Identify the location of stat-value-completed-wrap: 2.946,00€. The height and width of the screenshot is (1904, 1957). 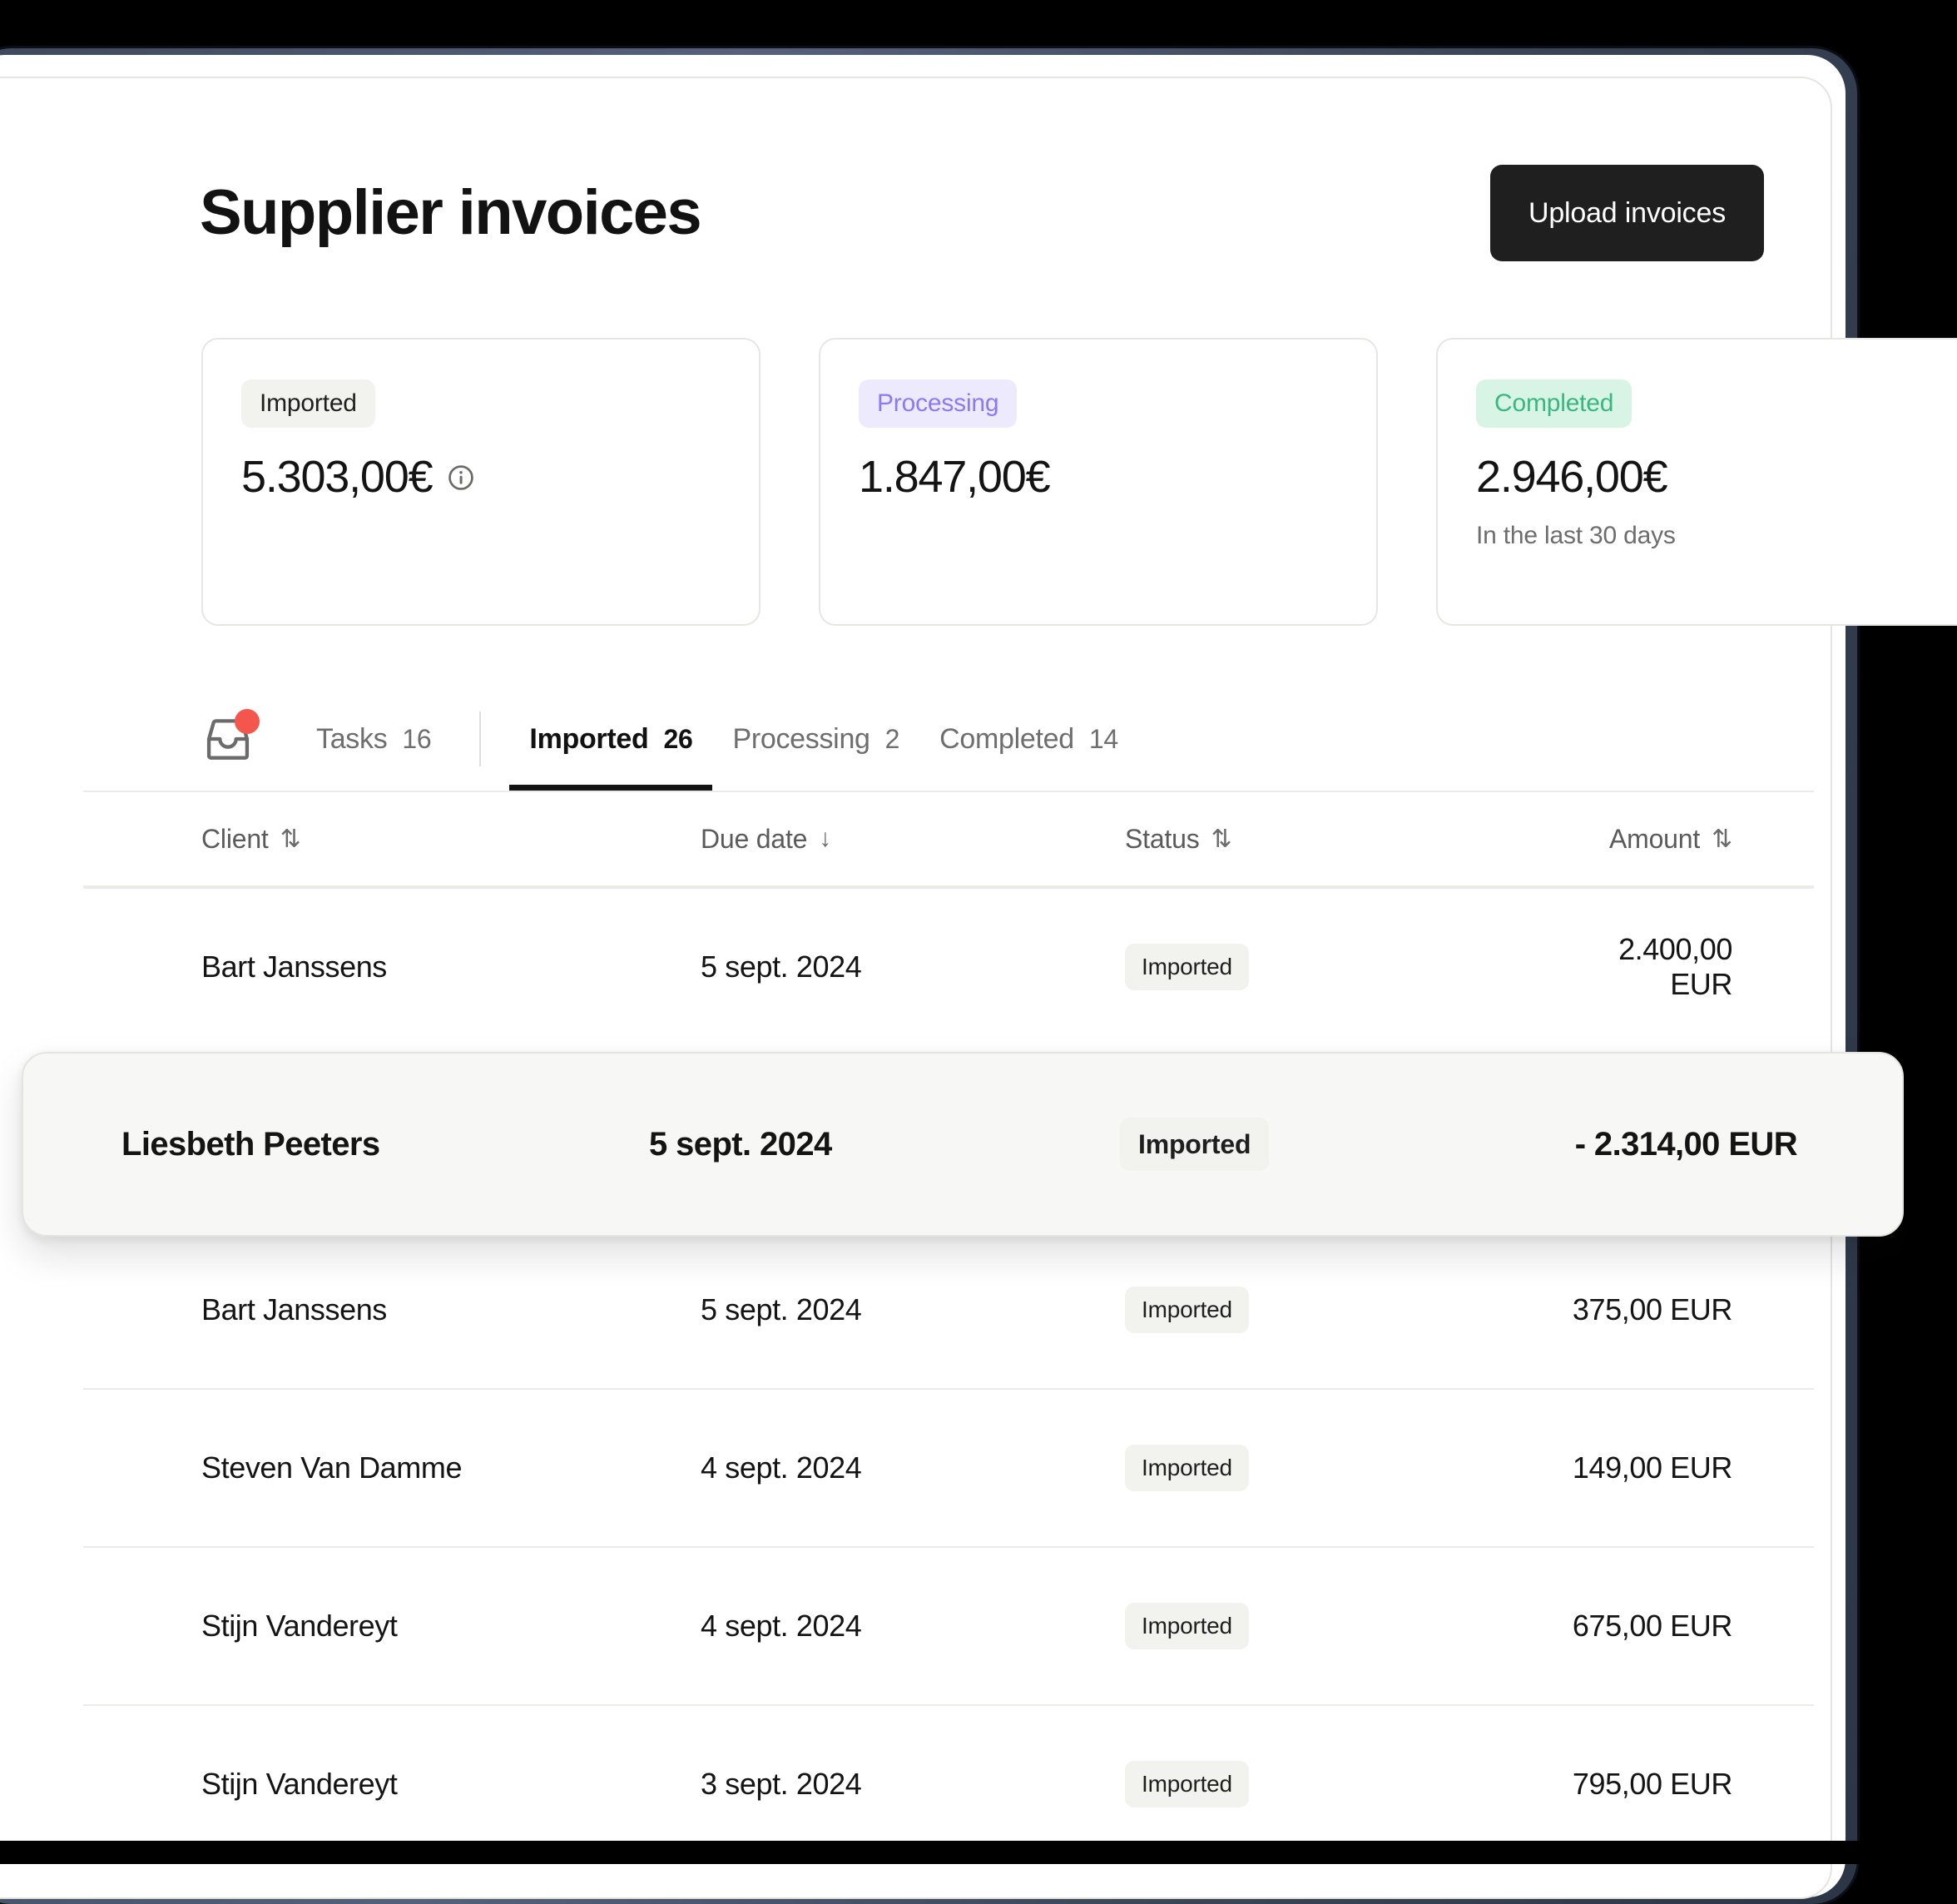
(1716, 477).